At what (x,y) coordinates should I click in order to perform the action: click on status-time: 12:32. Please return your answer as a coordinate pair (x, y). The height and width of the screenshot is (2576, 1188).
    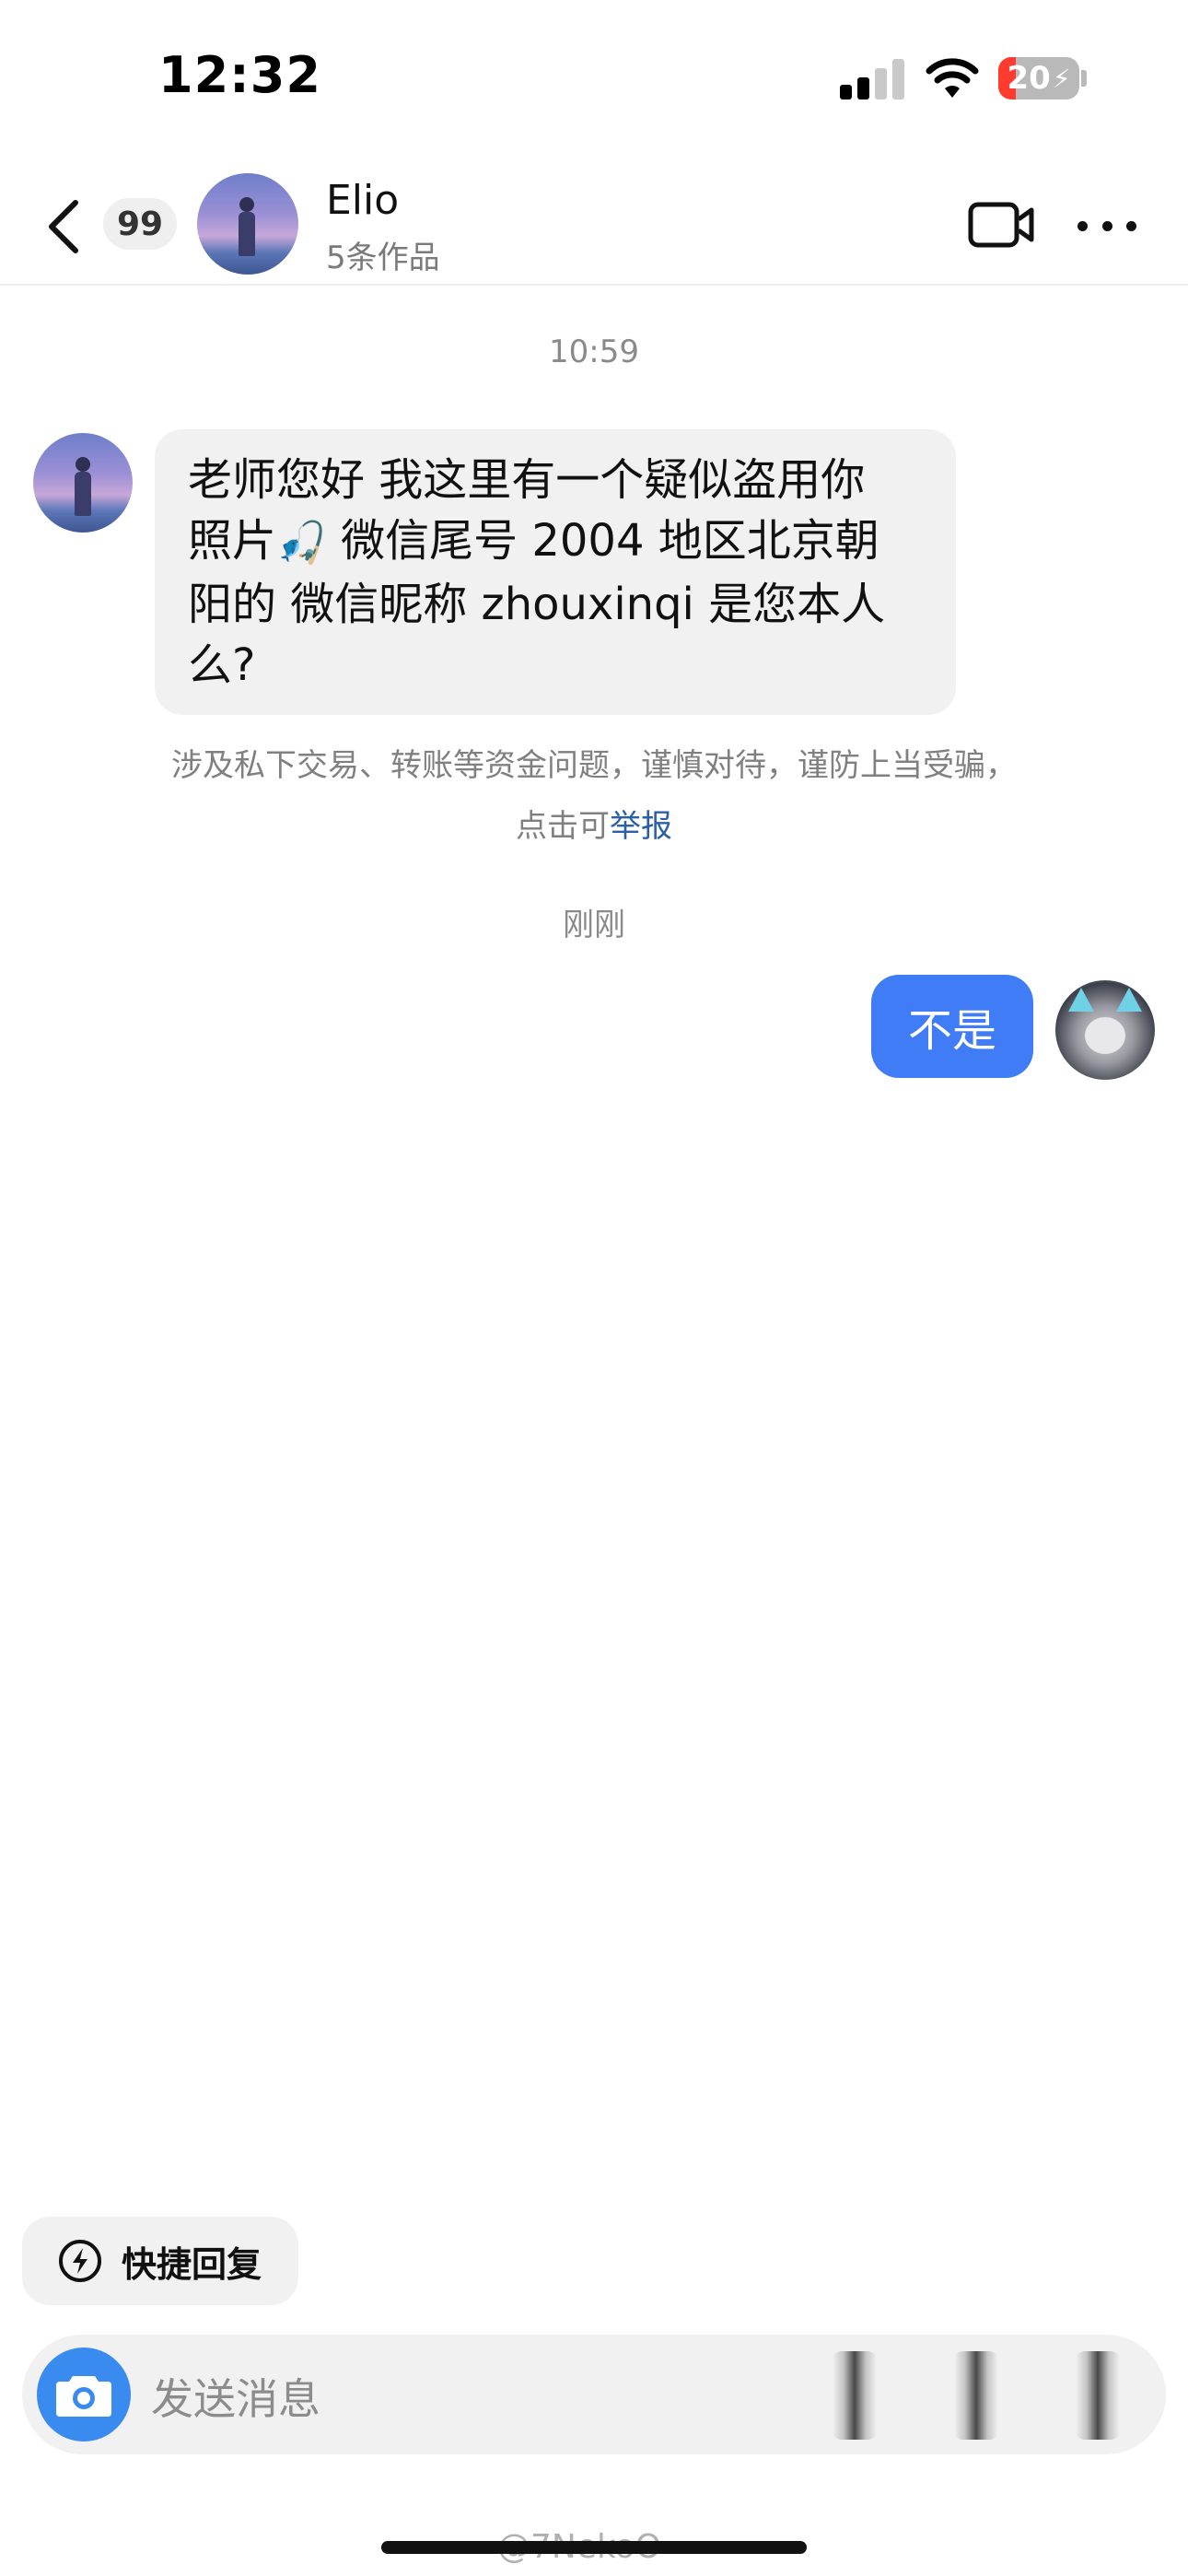
    Looking at the image, I should click on (239, 75).